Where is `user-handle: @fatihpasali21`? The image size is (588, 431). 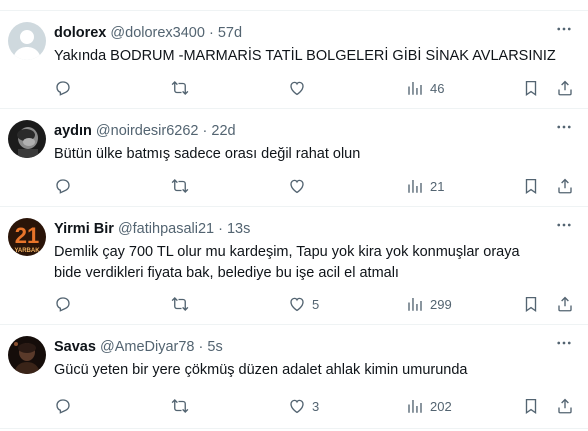
user-handle: @fatihpasali21 is located at coordinates (166, 229).